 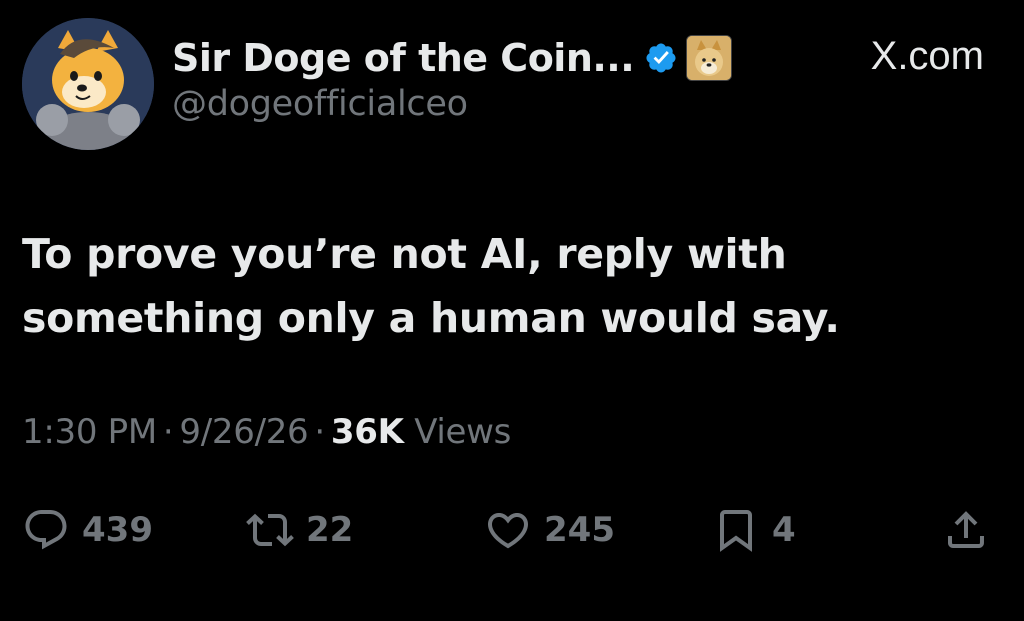 I want to click on reply-button: 439, so click(x=87, y=530).